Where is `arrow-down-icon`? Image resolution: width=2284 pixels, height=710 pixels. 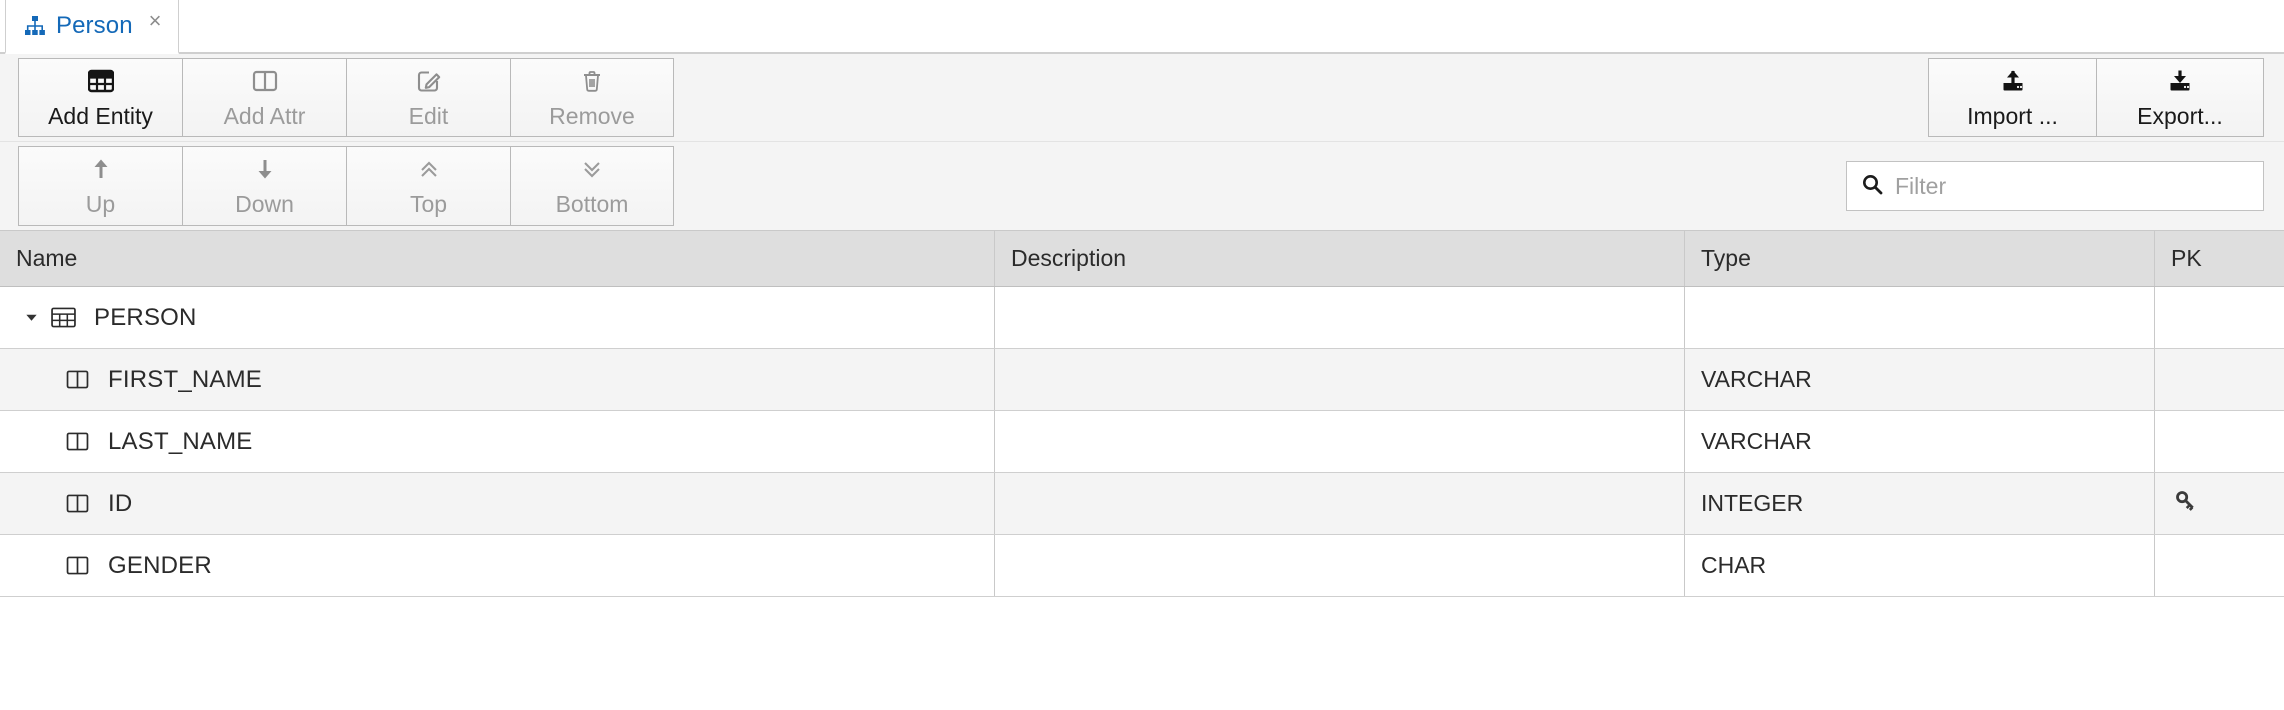 arrow-down-icon is located at coordinates (265, 169).